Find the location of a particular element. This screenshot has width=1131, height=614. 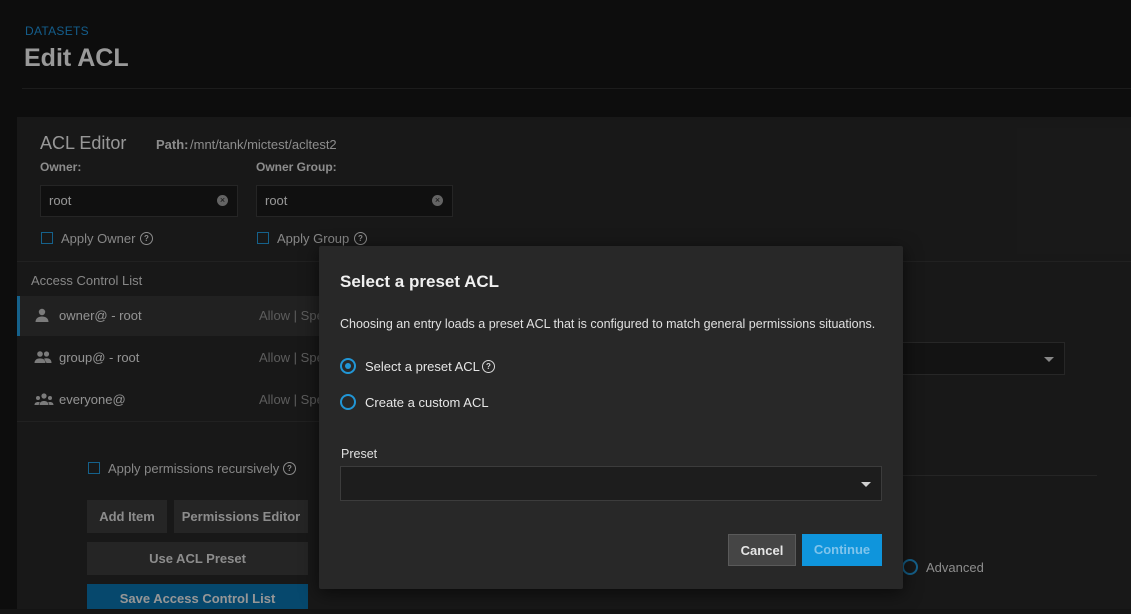

chevron-down-icon is located at coordinates (866, 484).